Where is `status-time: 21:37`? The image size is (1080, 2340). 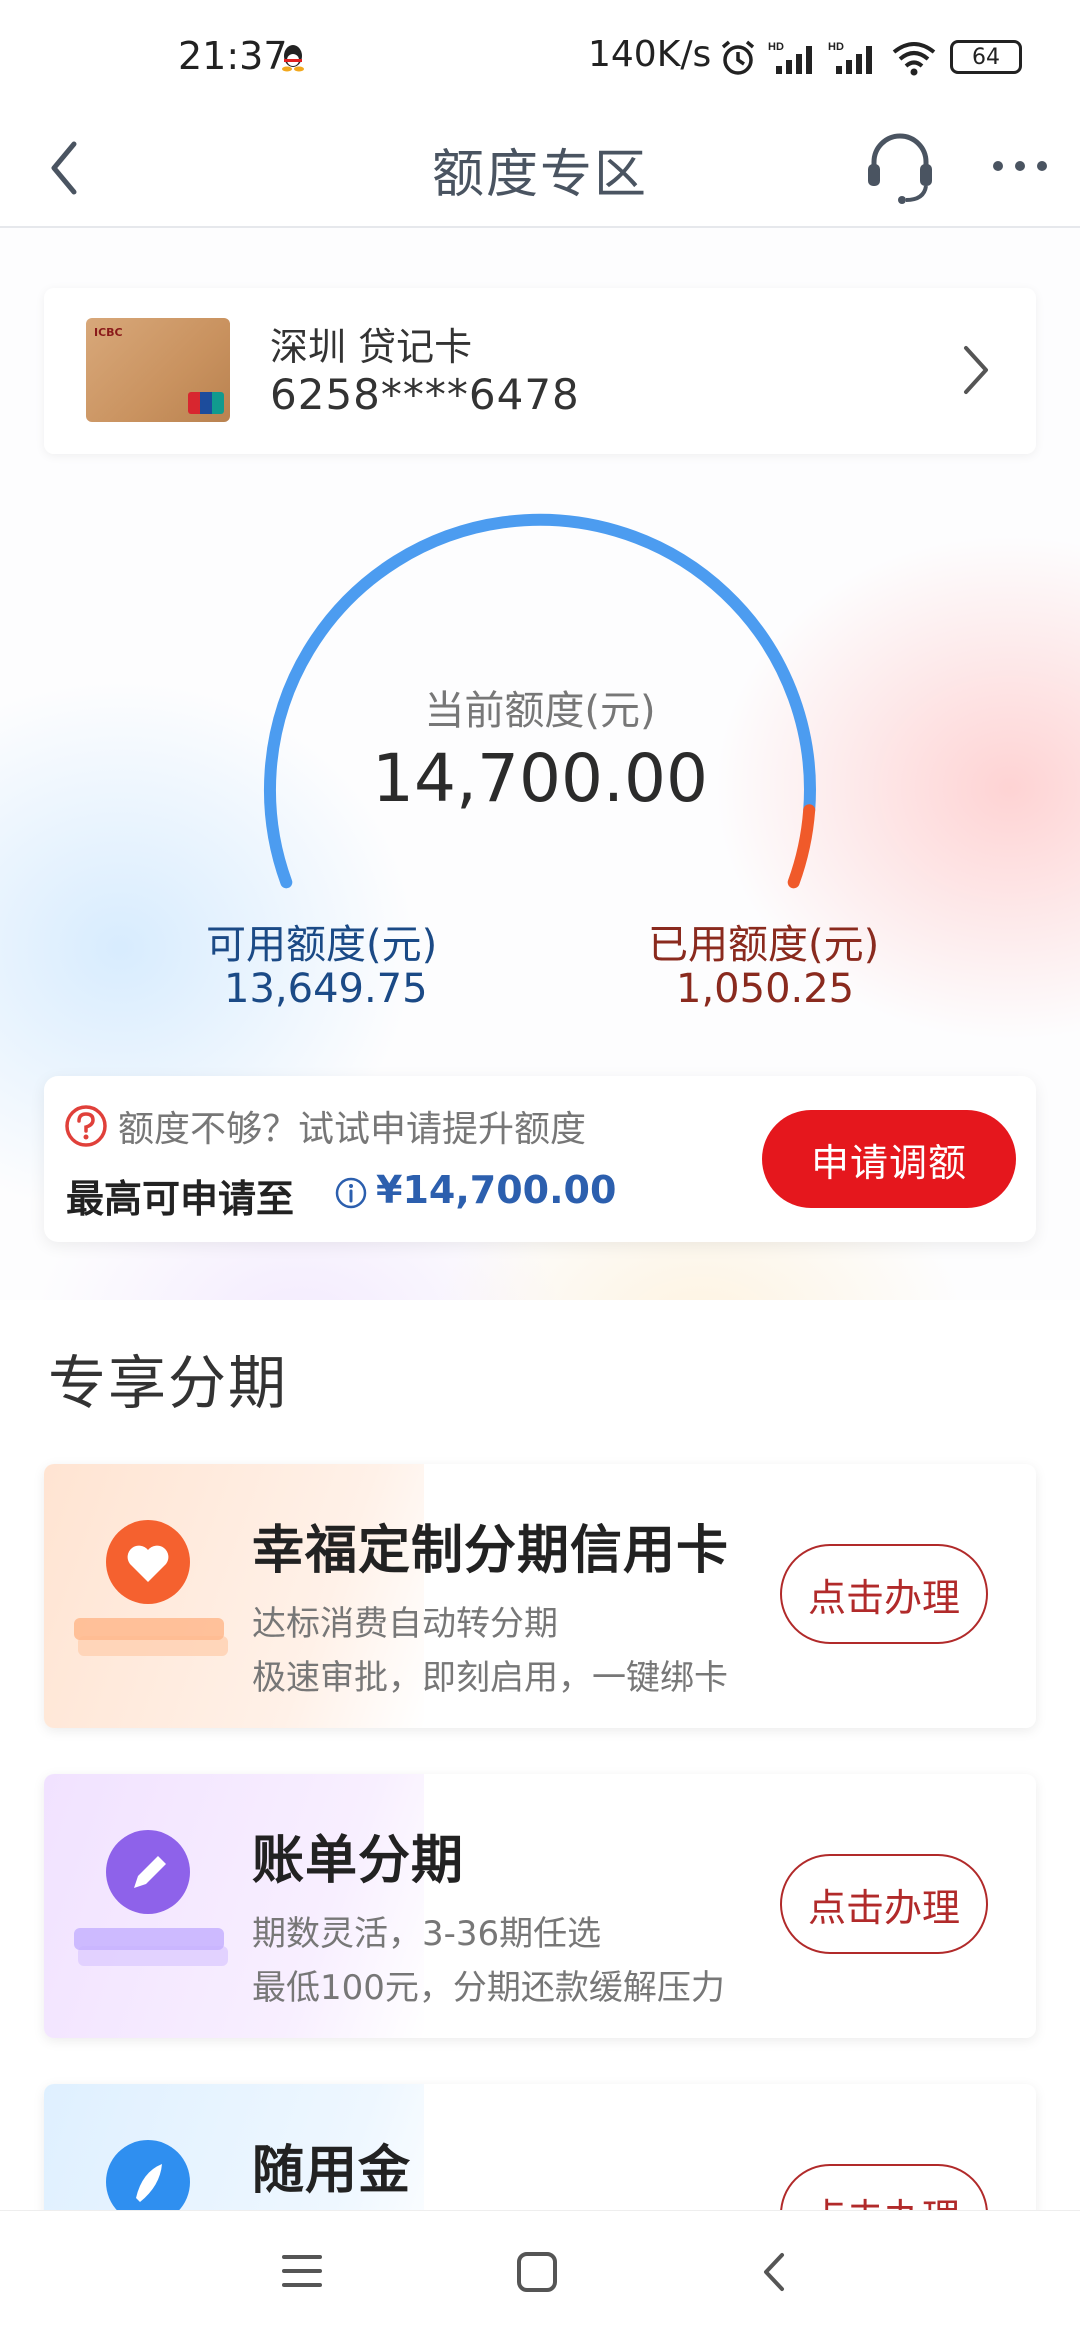
status-time: 21:37 is located at coordinates (233, 56).